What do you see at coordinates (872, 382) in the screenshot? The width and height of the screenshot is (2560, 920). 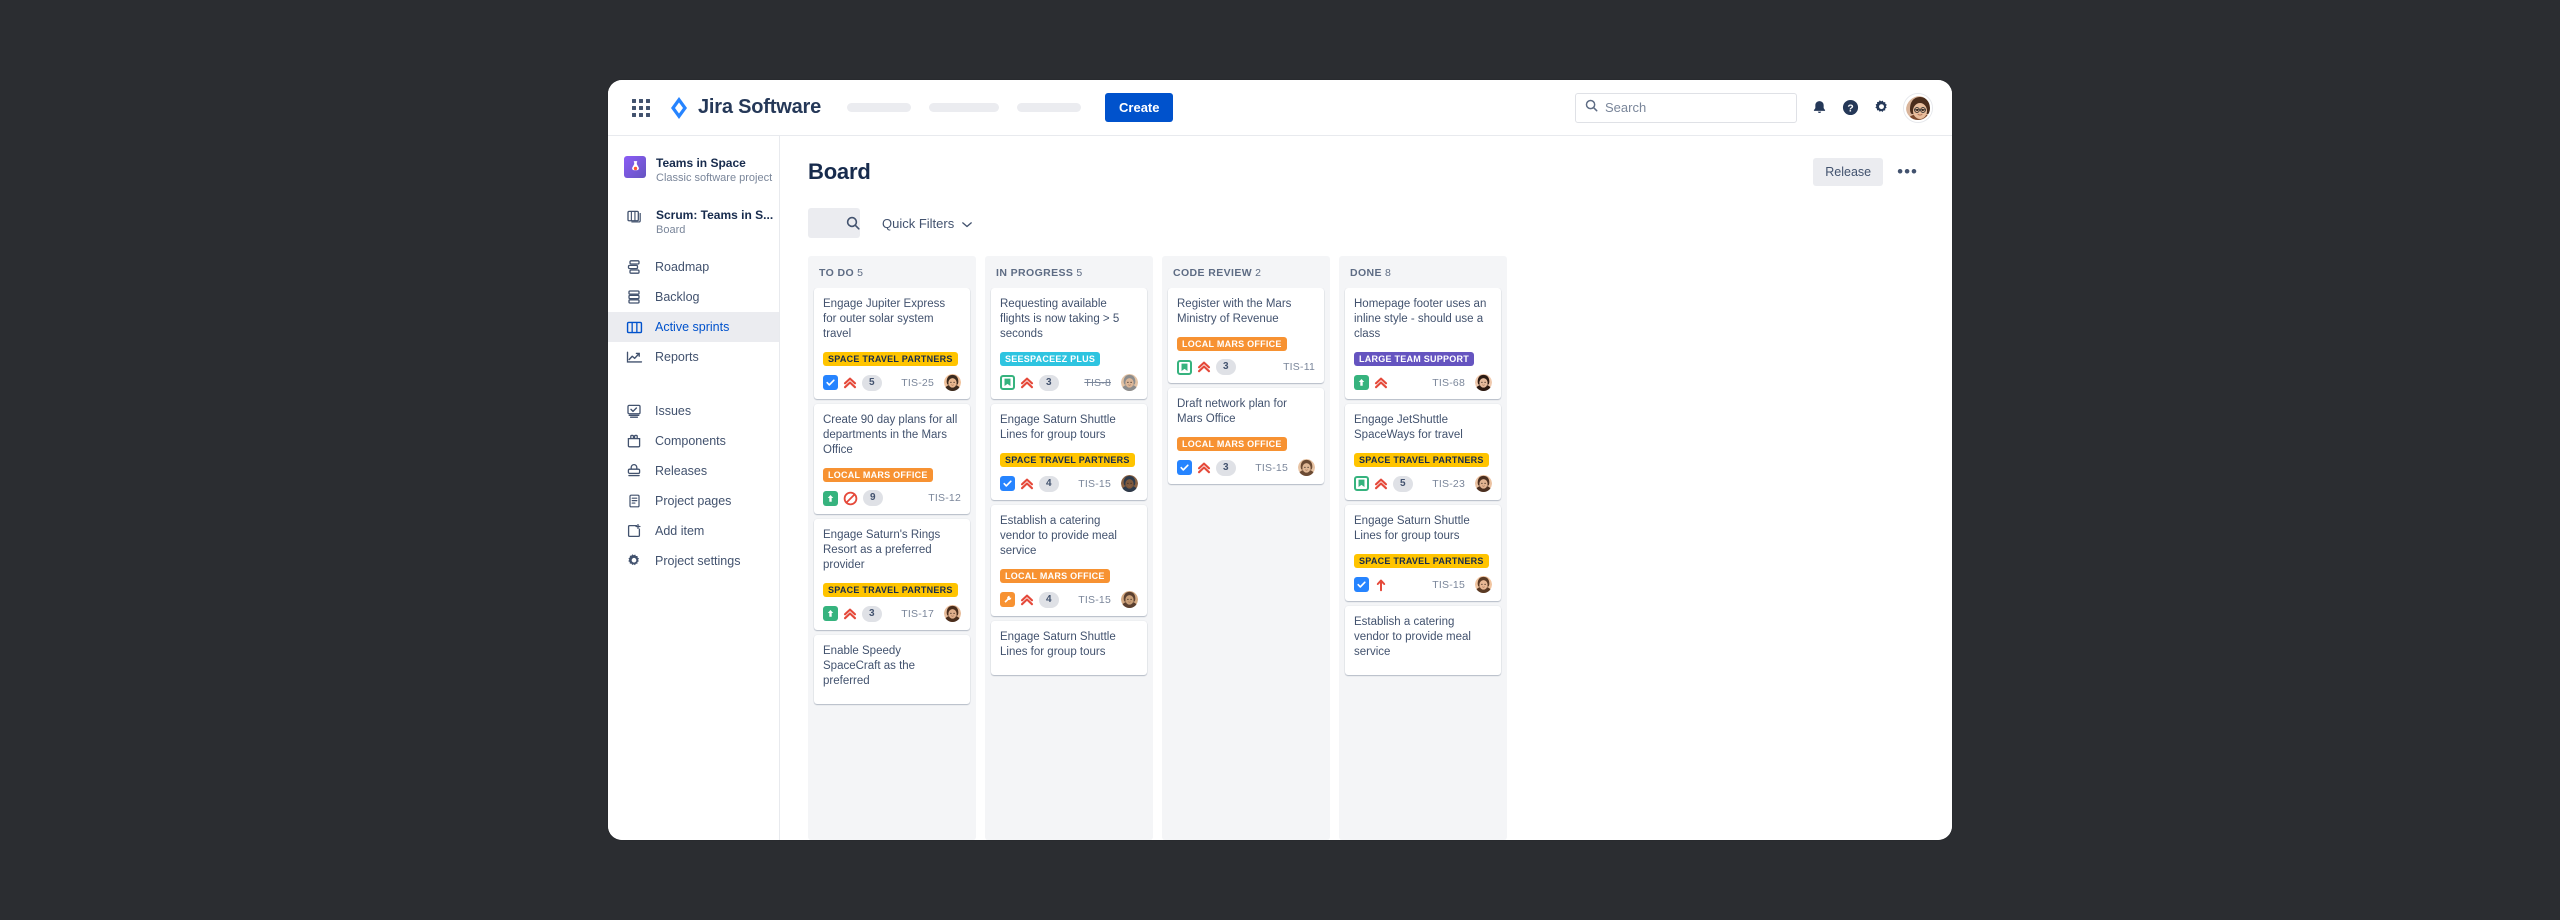 I see `story-points-badge: 5` at bounding box center [872, 382].